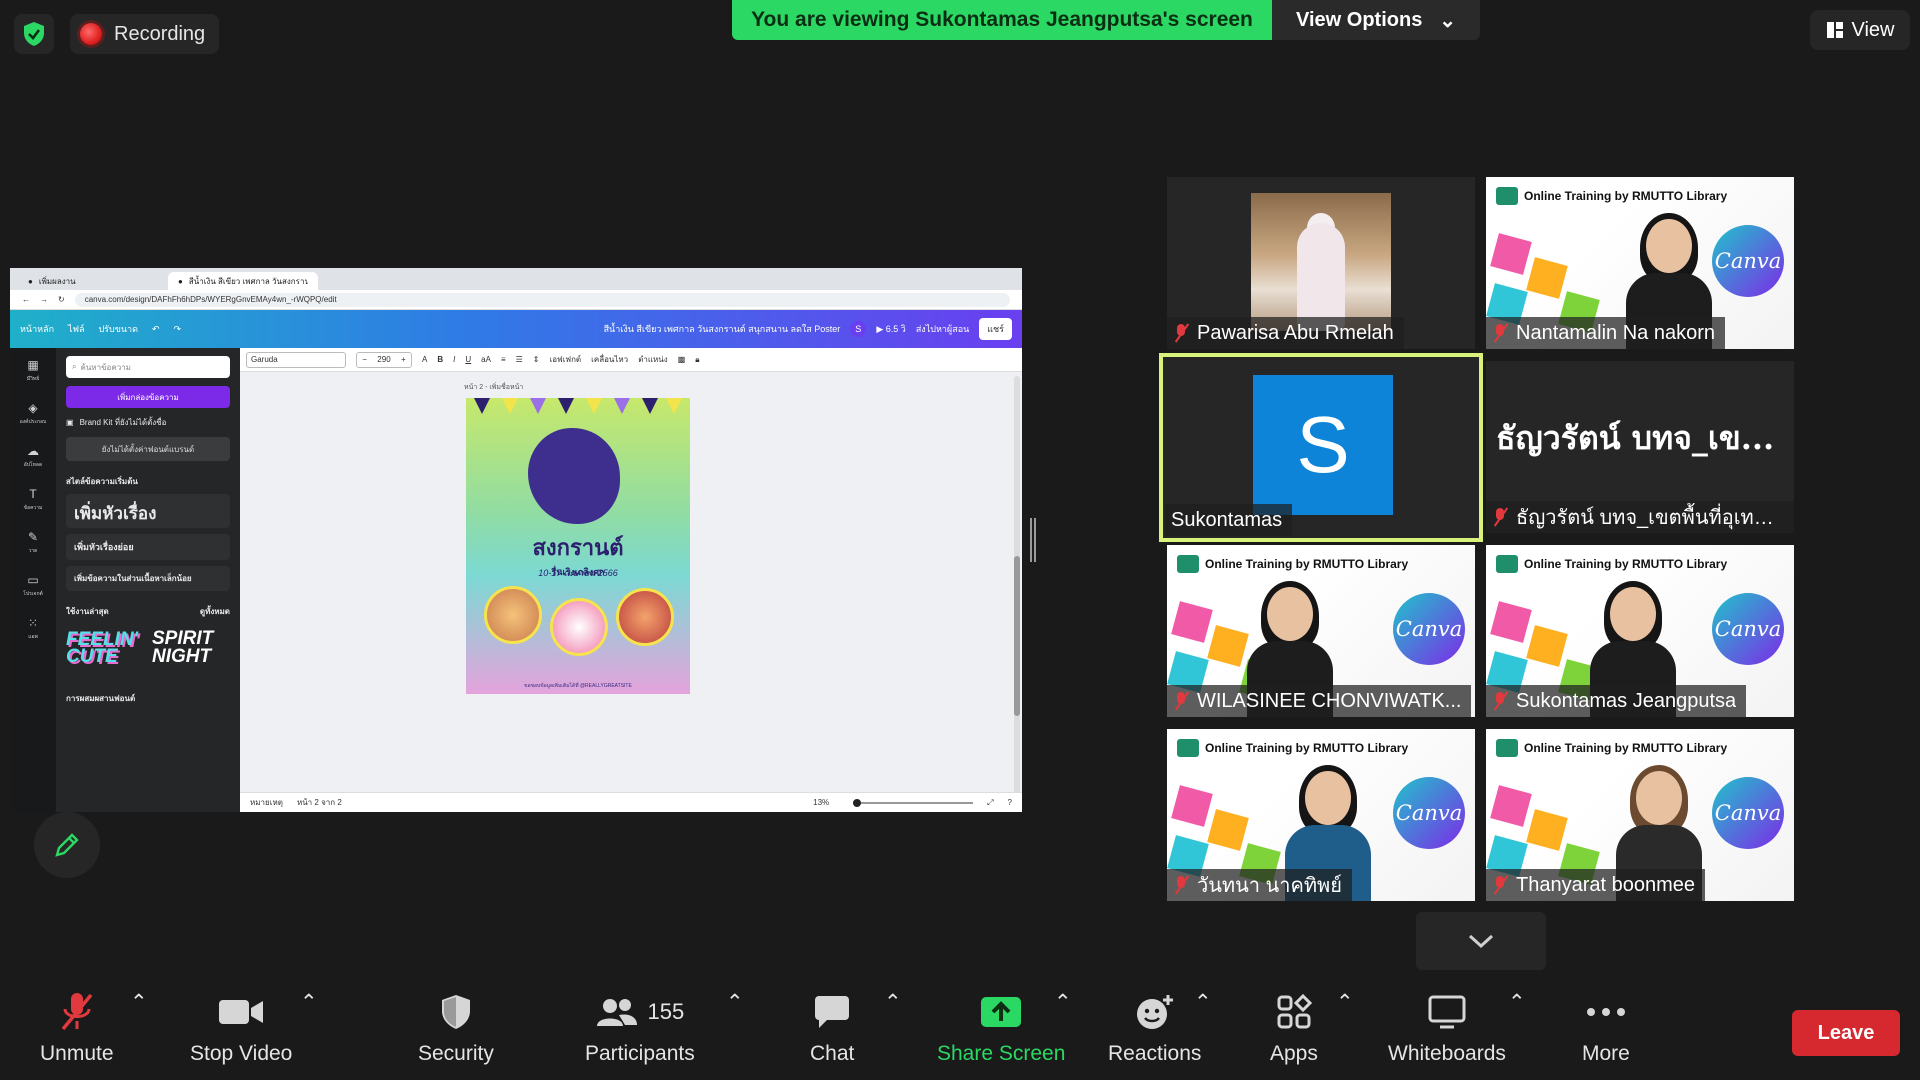  What do you see at coordinates (1203, 1002) in the screenshot?
I see `reactions-options-caret-icon: ⌃` at bounding box center [1203, 1002].